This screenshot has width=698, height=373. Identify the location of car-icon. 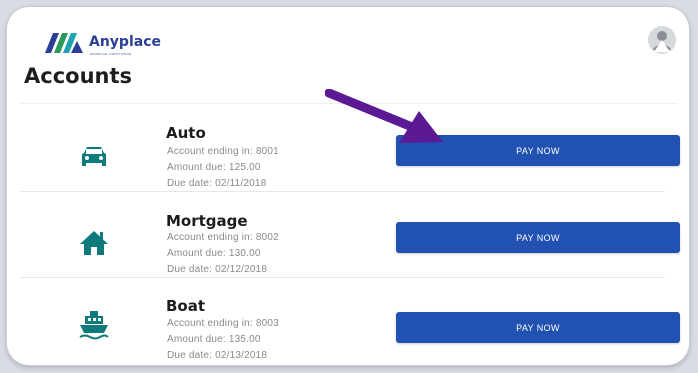
(94, 156).